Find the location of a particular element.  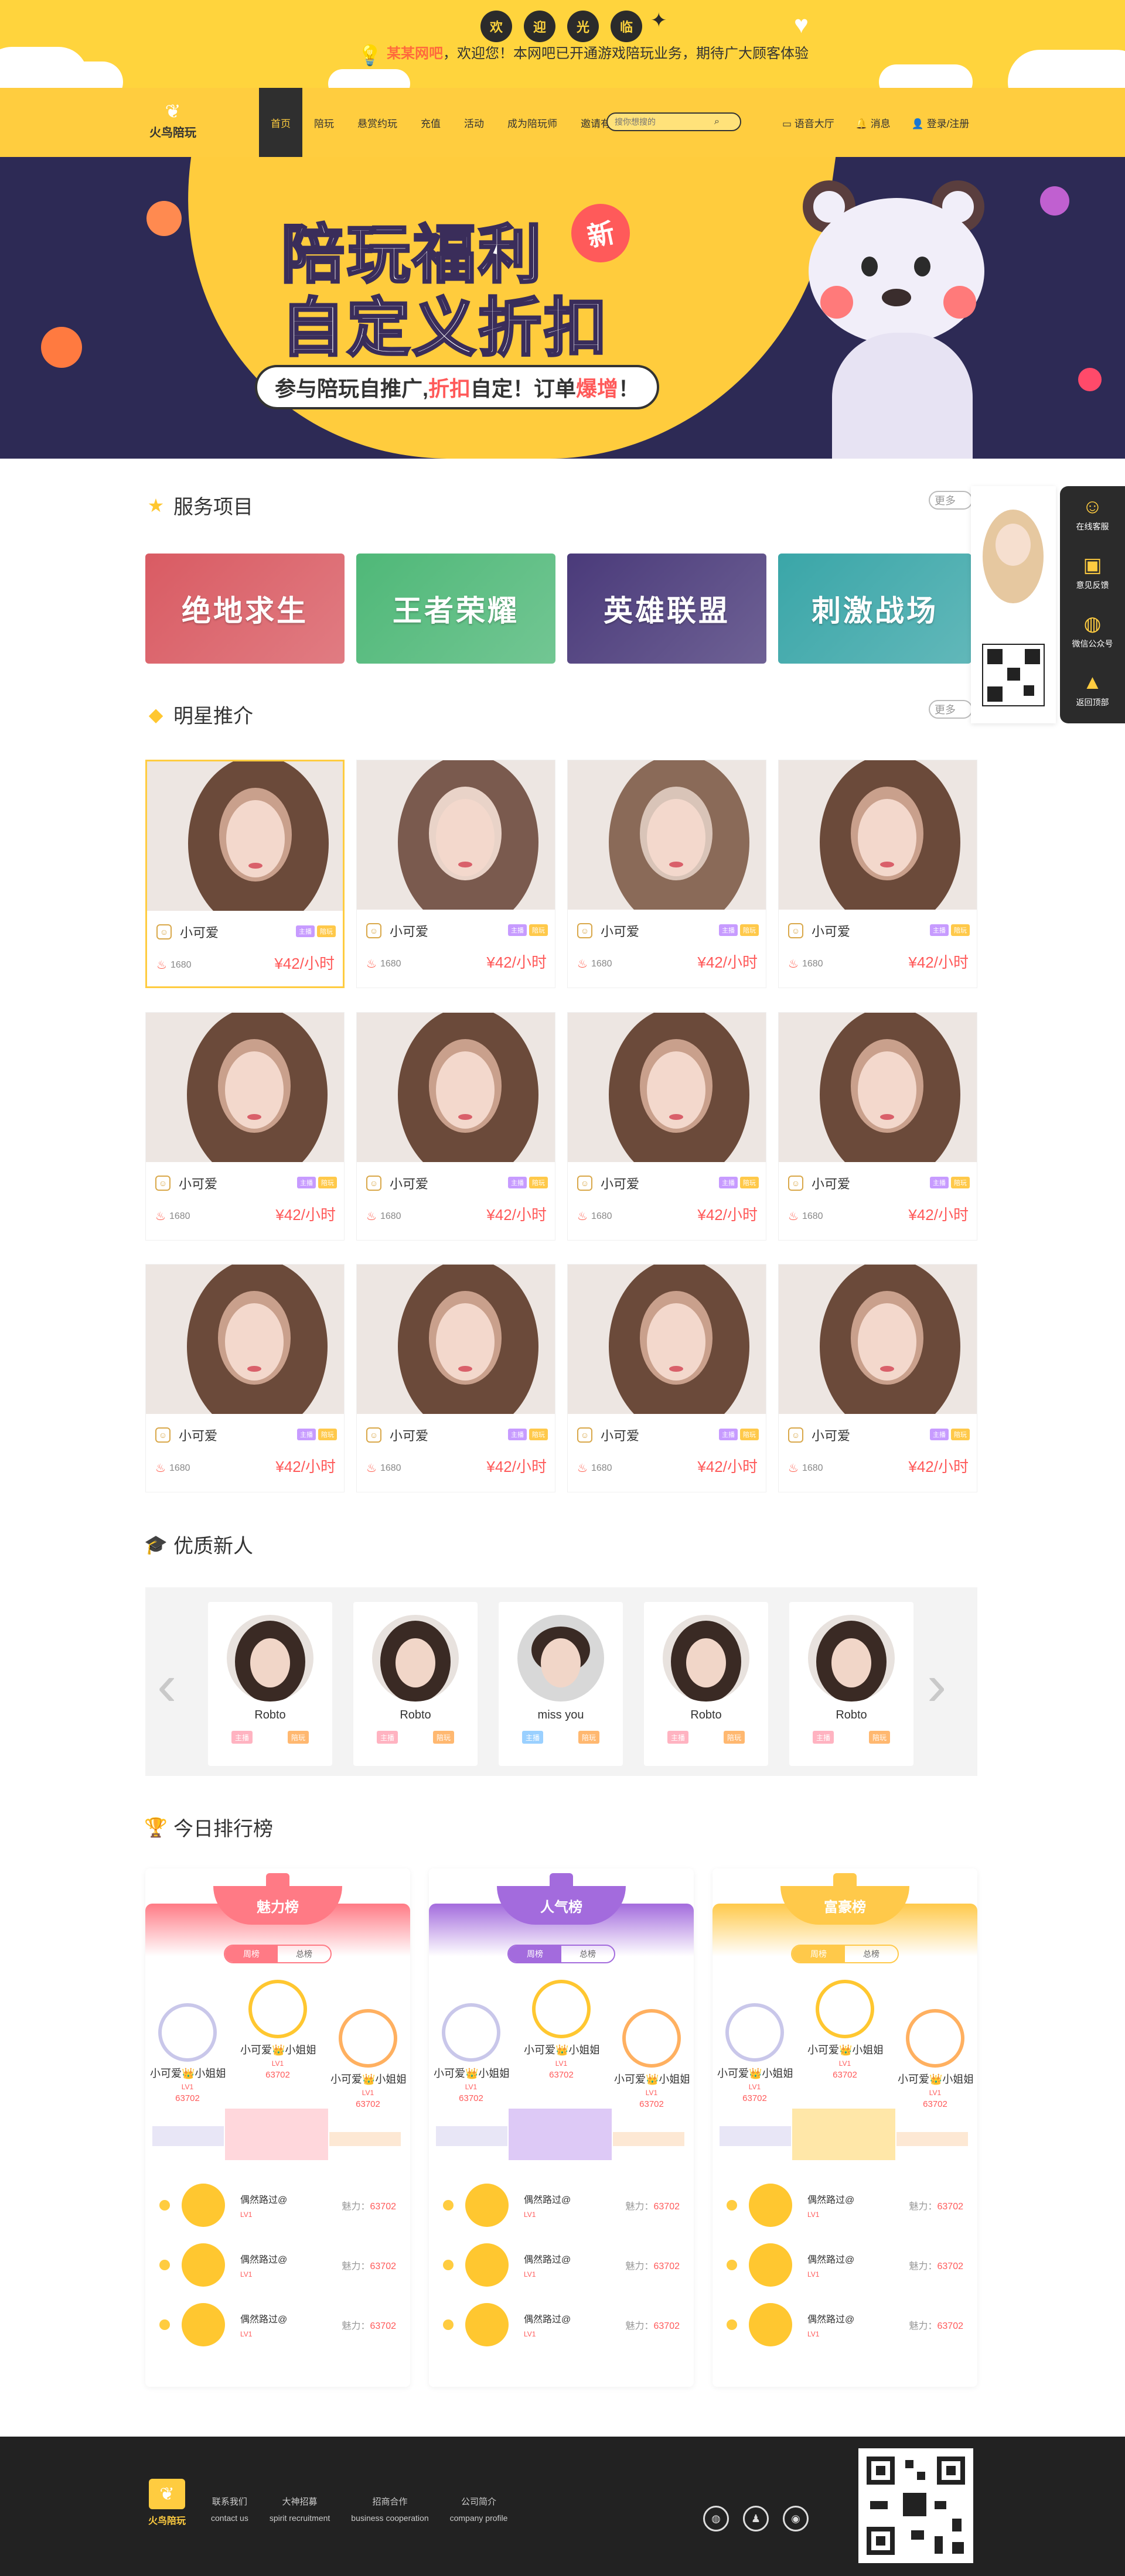

site-logo: ❦ 火鸟陪玩 is located at coordinates (173, 123).